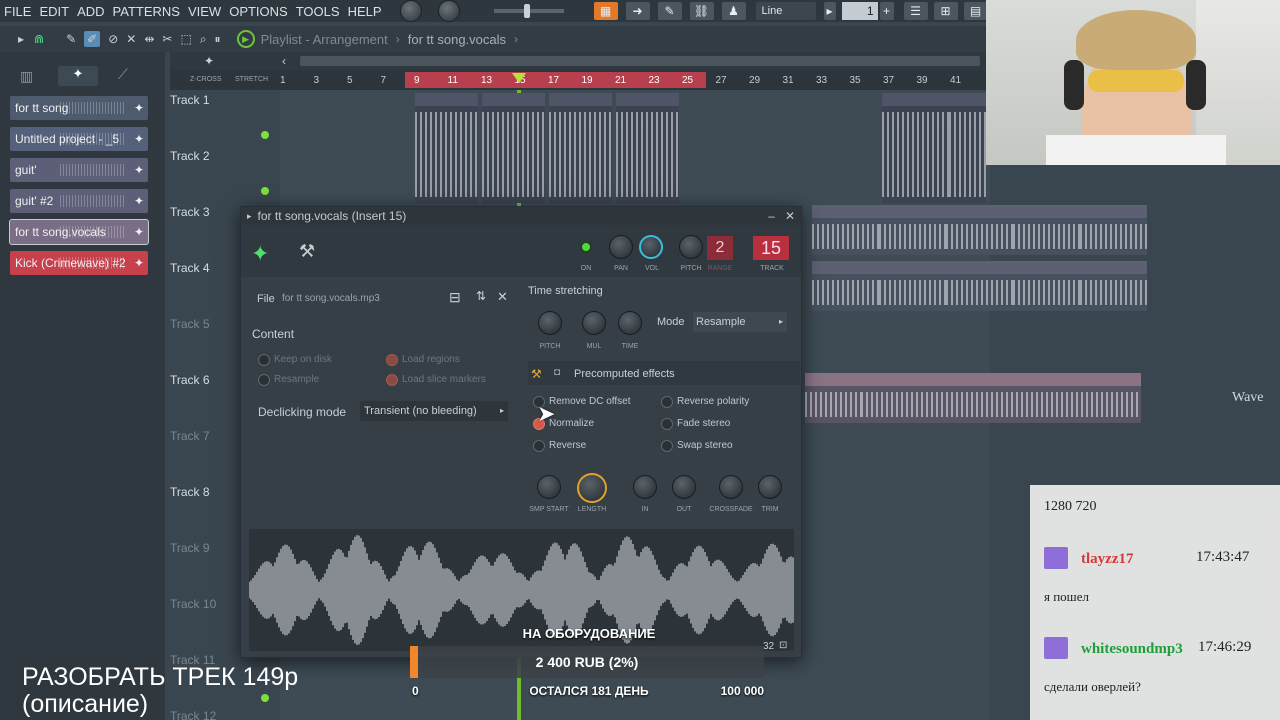 The width and height of the screenshot is (1280, 720). I want to click on menu-patterns: PATTERNS, so click(146, 11).